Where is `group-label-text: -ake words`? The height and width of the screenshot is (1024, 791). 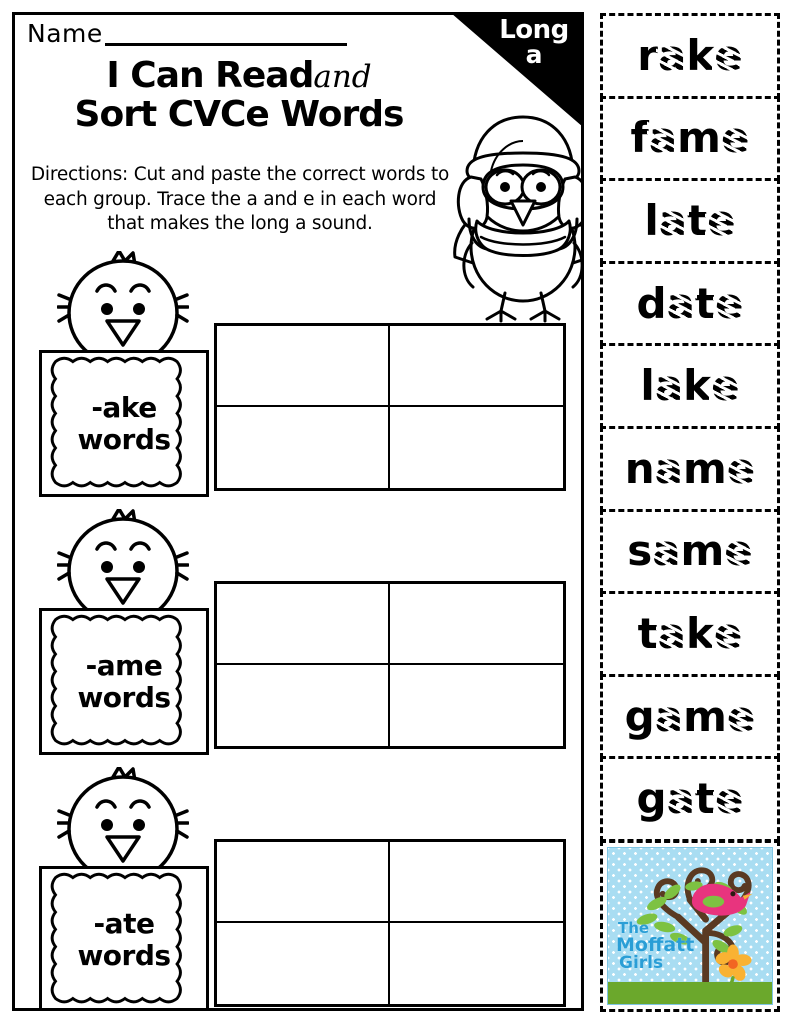 group-label-text: -ake words is located at coordinates (124, 423).